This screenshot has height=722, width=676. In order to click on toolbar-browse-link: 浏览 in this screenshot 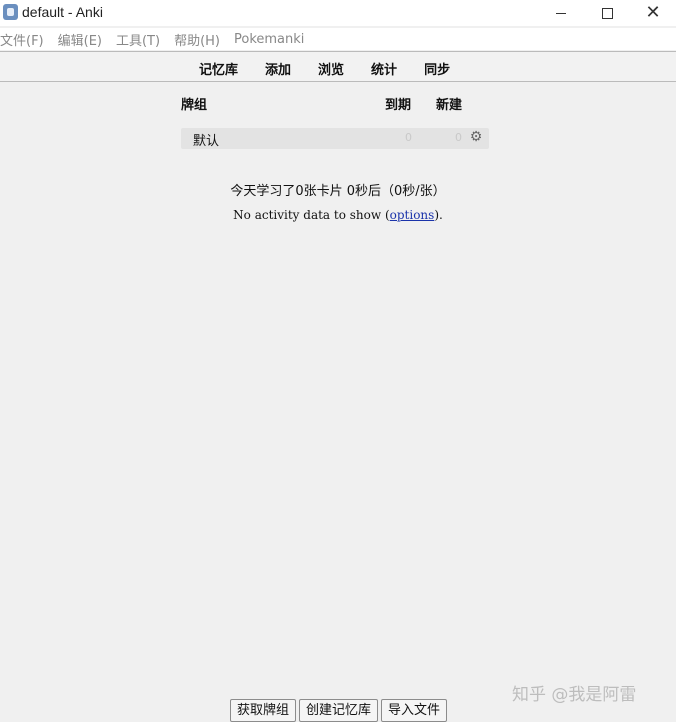, I will do `click(331, 68)`.